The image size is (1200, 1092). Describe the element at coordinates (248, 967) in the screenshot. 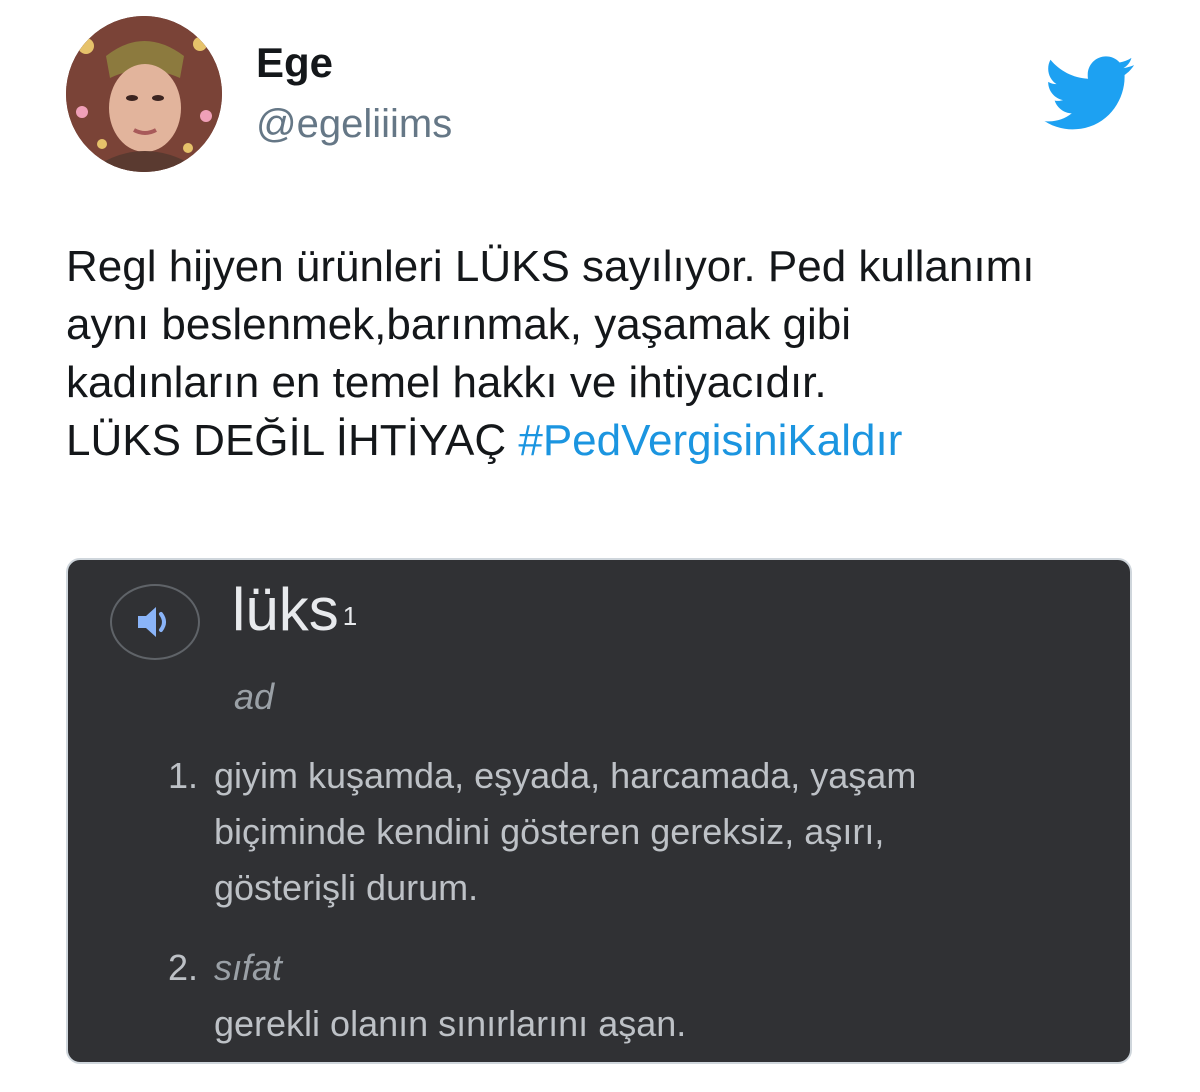

I see `definition-tag: sıfat` at that location.